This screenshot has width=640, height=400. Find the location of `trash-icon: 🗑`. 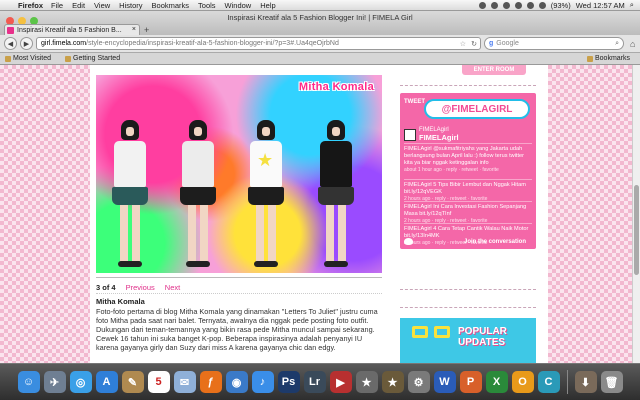

trash-icon: 🗑 is located at coordinates (611, 382).